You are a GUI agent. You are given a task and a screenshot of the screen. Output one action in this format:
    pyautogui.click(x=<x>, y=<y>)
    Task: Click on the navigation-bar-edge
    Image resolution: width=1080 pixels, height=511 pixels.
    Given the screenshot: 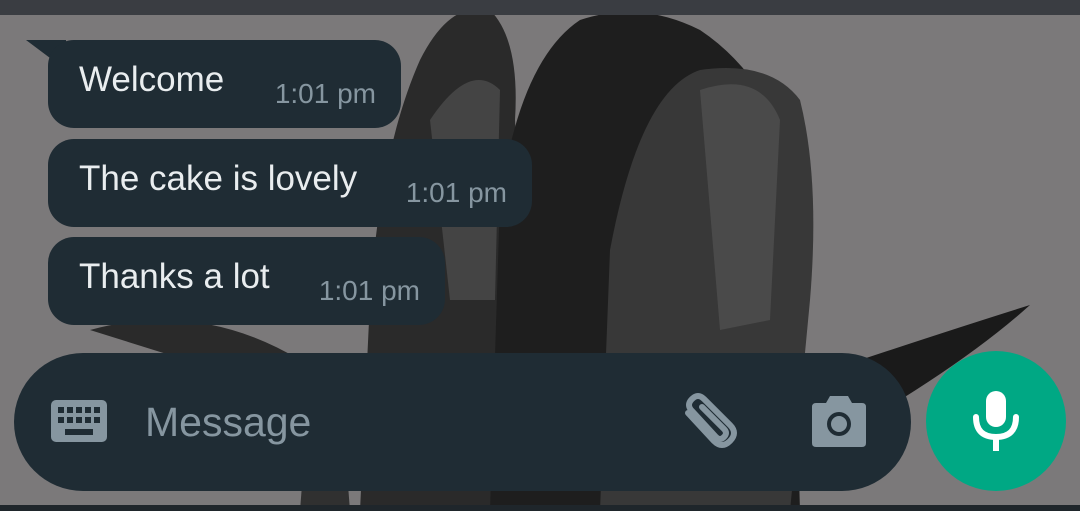 What is the action you would take?
    pyautogui.click(x=540, y=508)
    